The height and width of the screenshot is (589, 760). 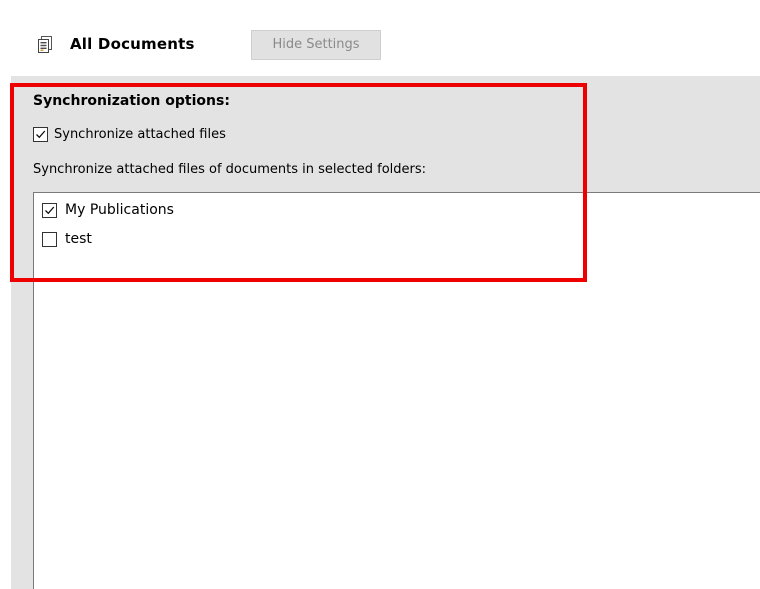 What do you see at coordinates (140, 134) in the screenshot?
I see `sync-attached-files-label: Synchronize attached files` at bounding box center [140, 134].